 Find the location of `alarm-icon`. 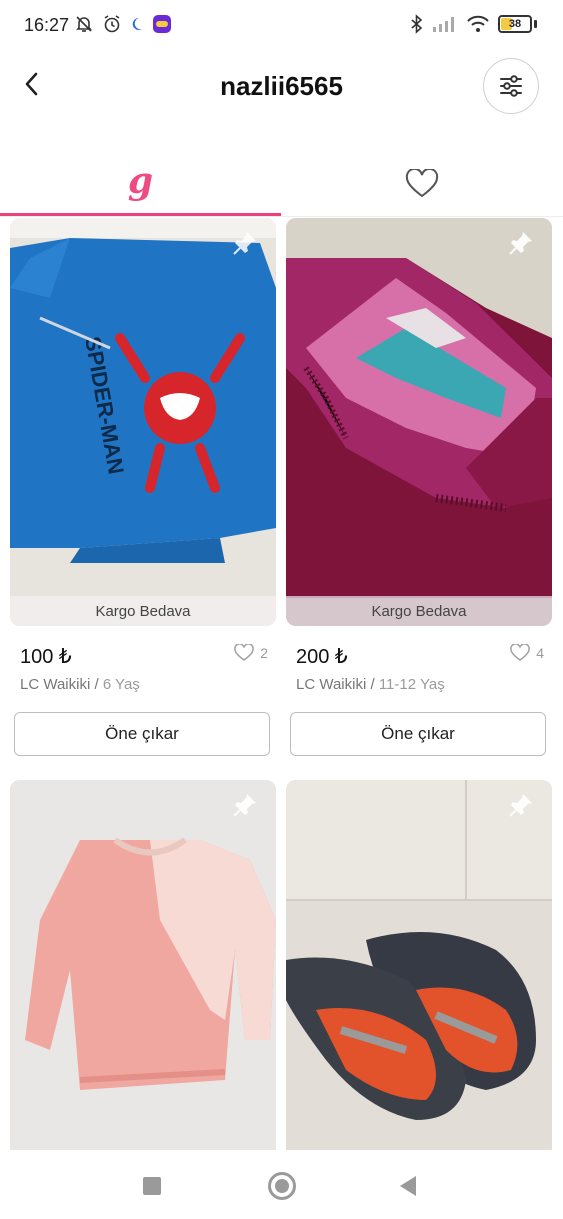

alarm-icon is located at coordinates (112, 24).